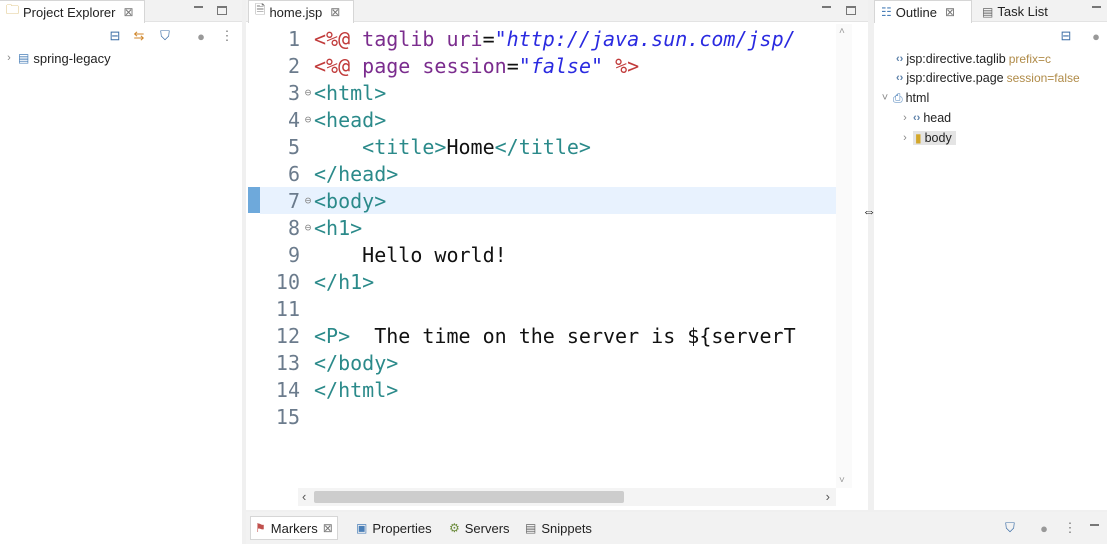 Image resolution: width=1107 pixels, height=544 pixels. Describe the element at coordinates (301, 11) in the screenshot. I see `tab-home-jsp: 🗎 home.jsp ⊠` at that location.